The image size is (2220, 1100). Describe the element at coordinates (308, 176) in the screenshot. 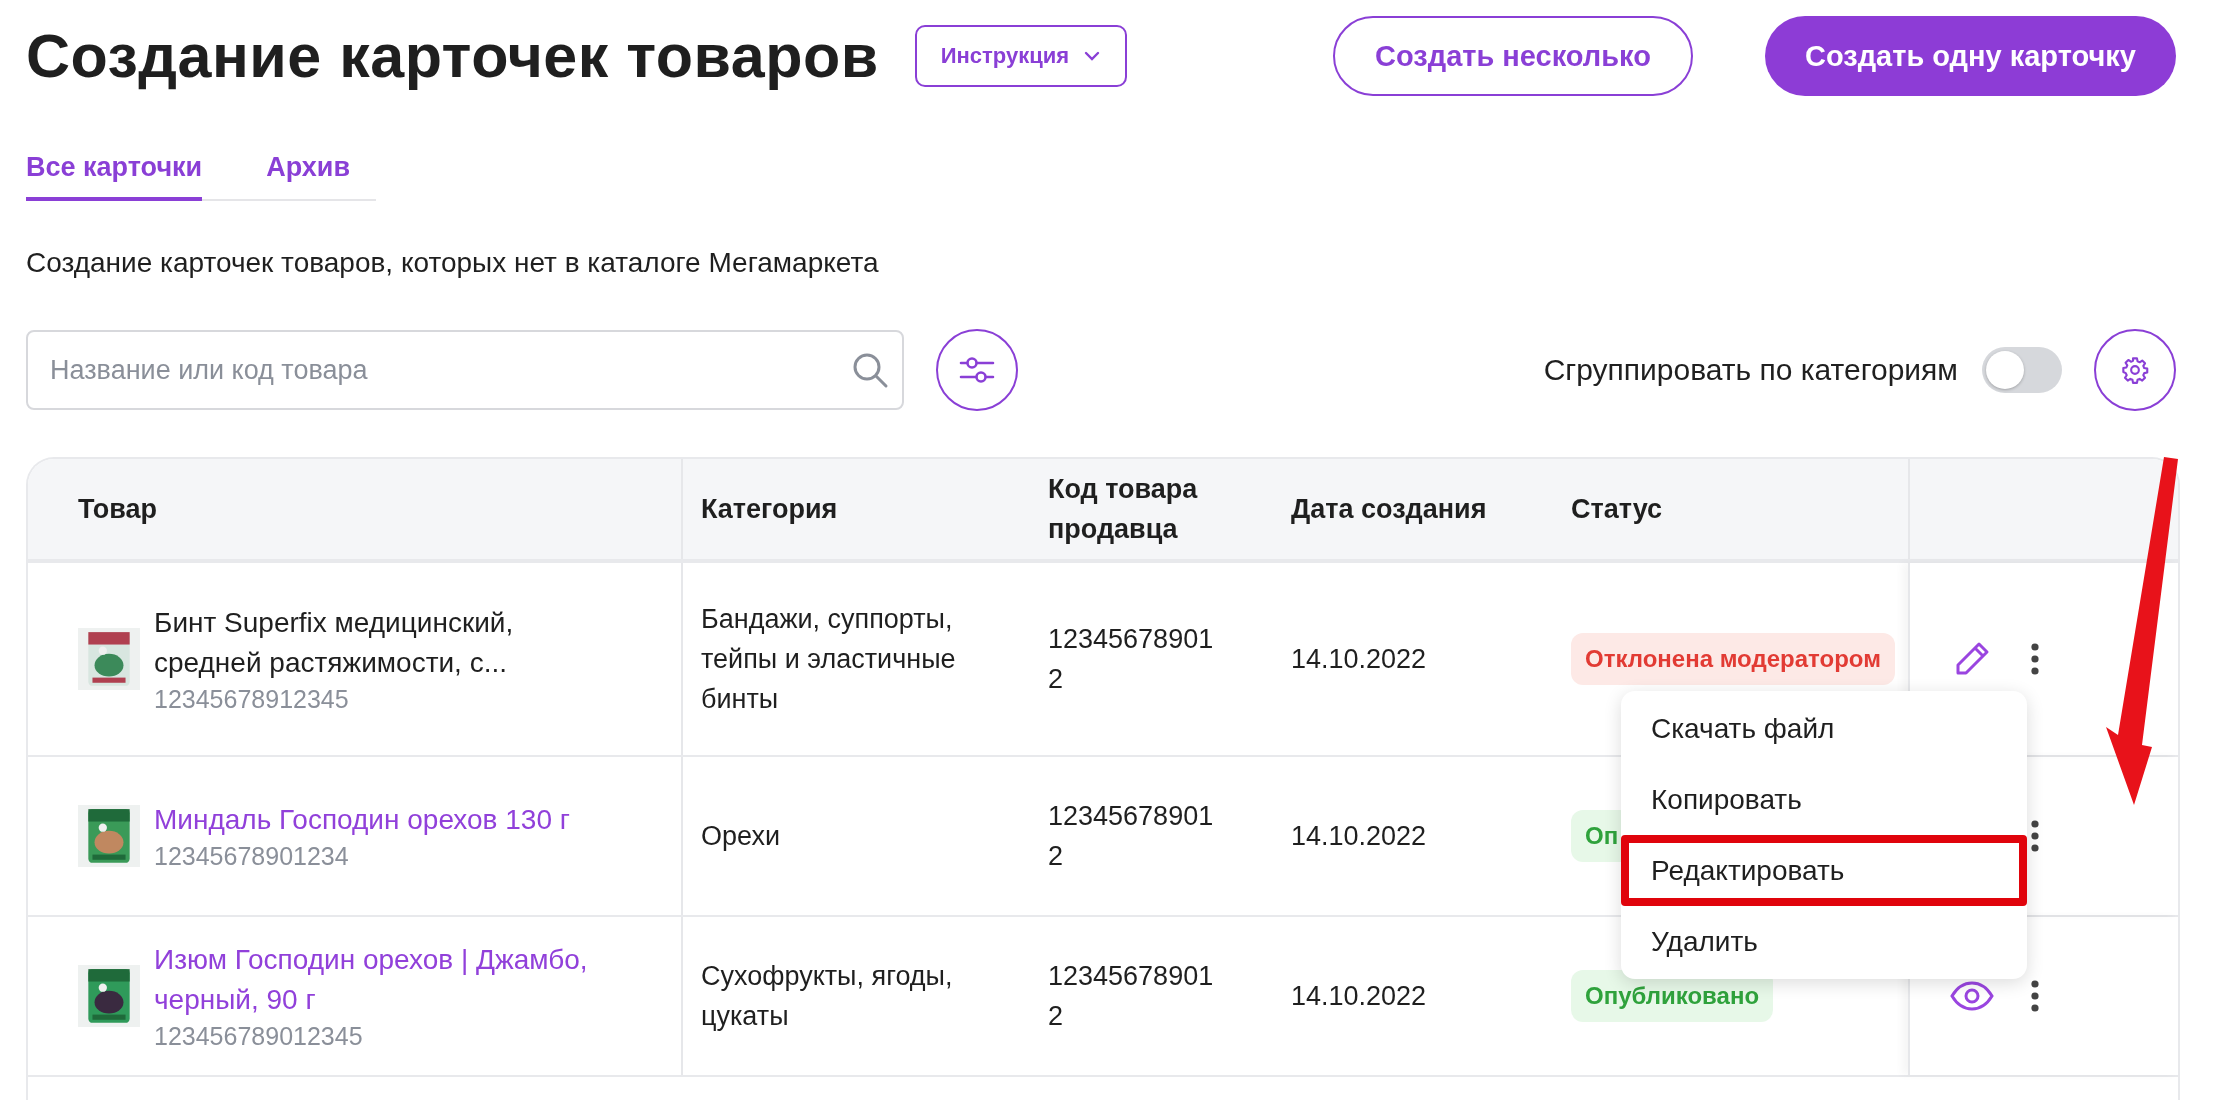

I see `tab: Архив` at that location.